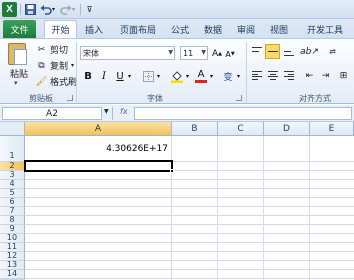 The image size is (354, 280). I want to click on bottom-align-button, so click(288, 51).